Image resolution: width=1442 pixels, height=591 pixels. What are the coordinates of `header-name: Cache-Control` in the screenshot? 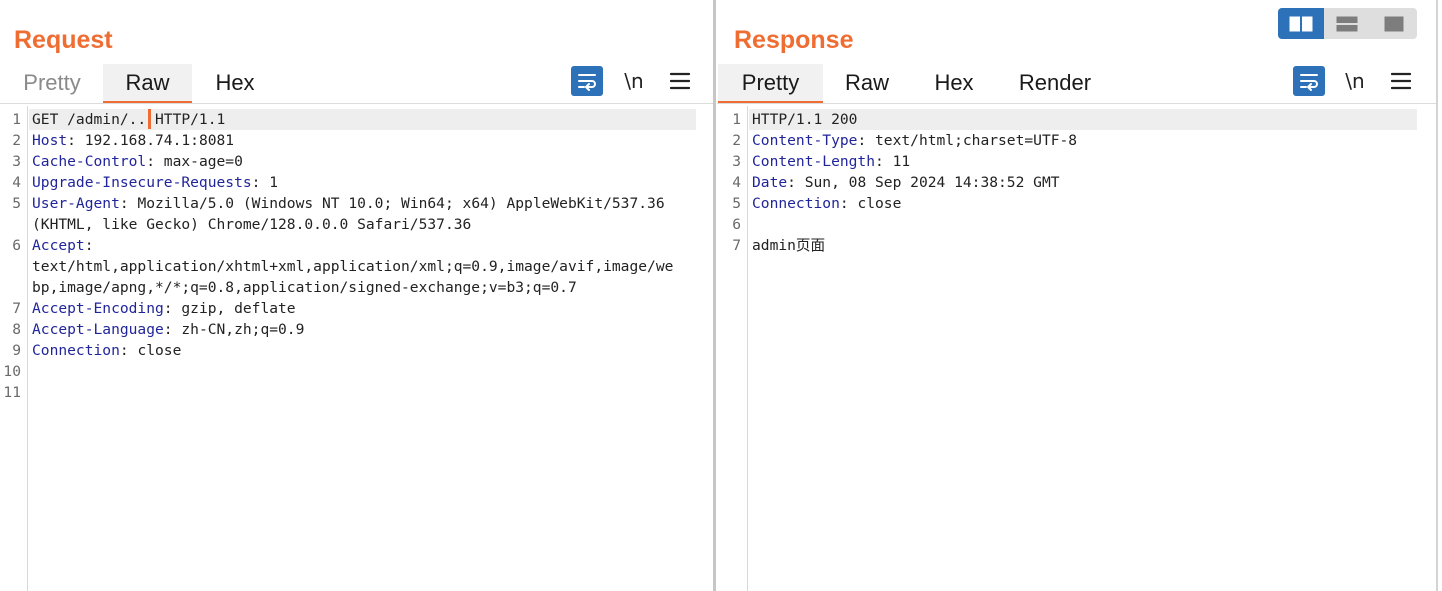 It's located at (89, 161).